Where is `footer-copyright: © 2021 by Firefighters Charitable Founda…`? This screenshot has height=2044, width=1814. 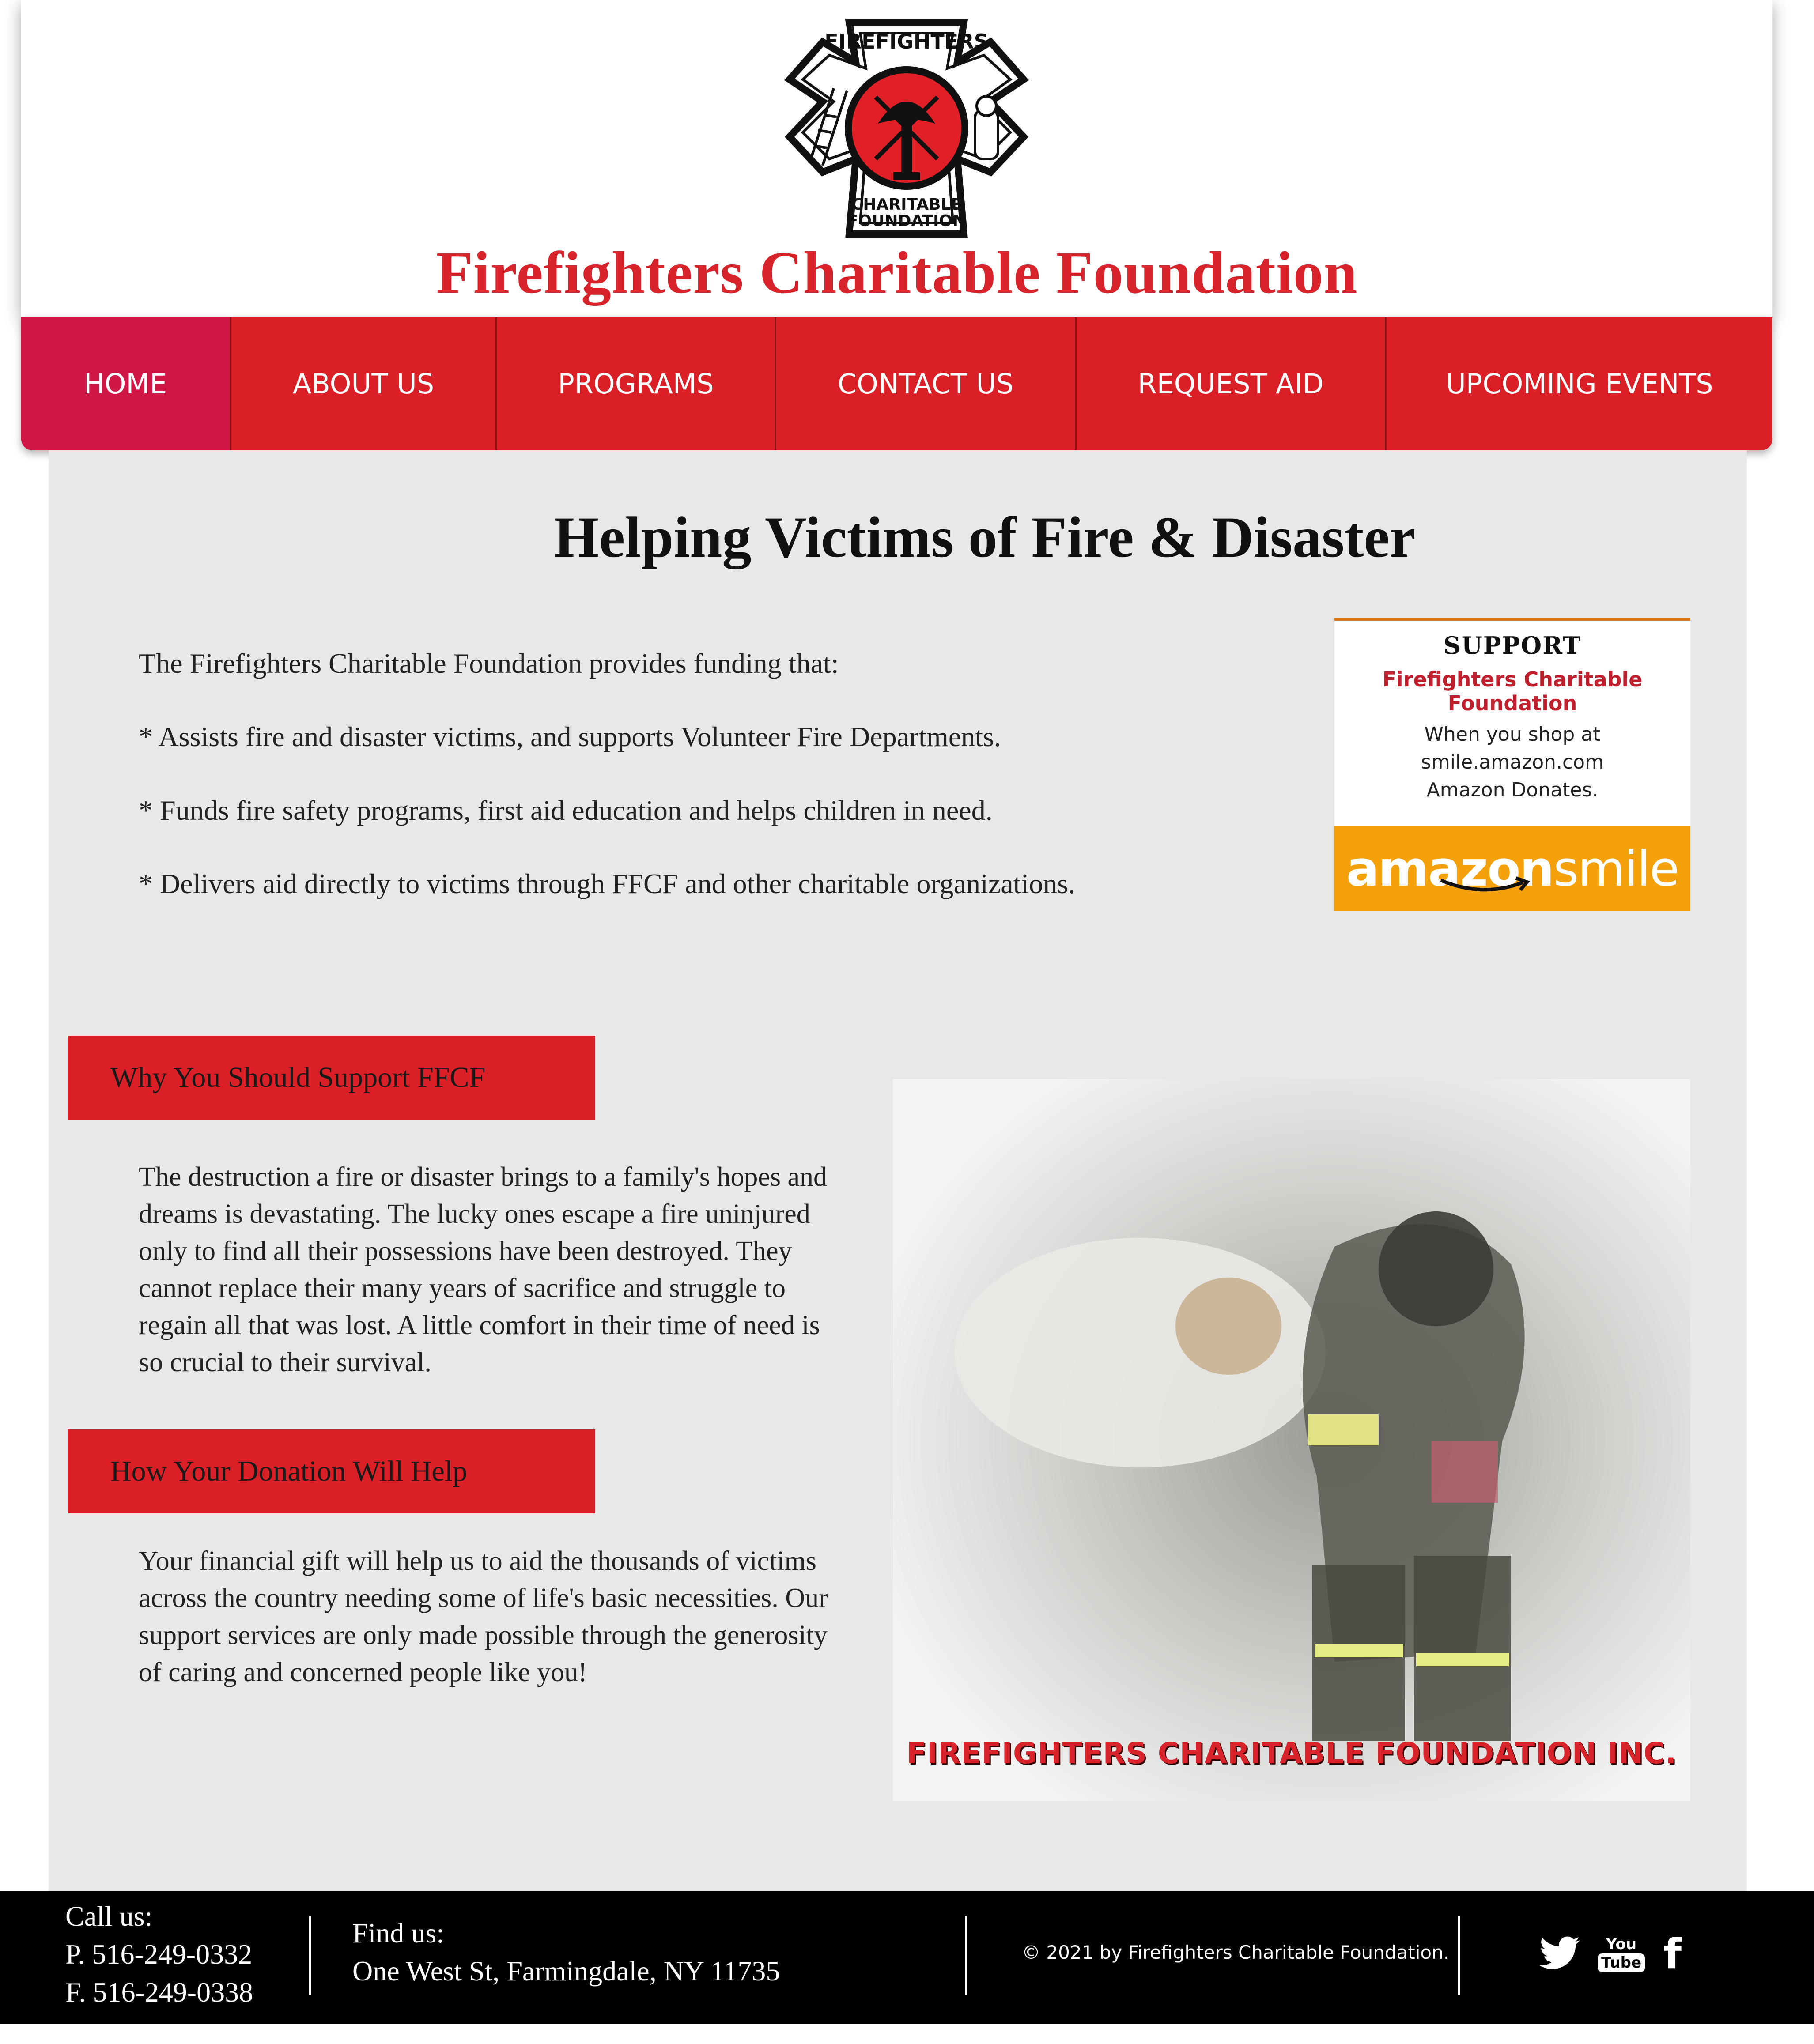
footer-copyright: © 2021 by Firefighters Charitable Founda… is located at coordinates (1236, 1952).